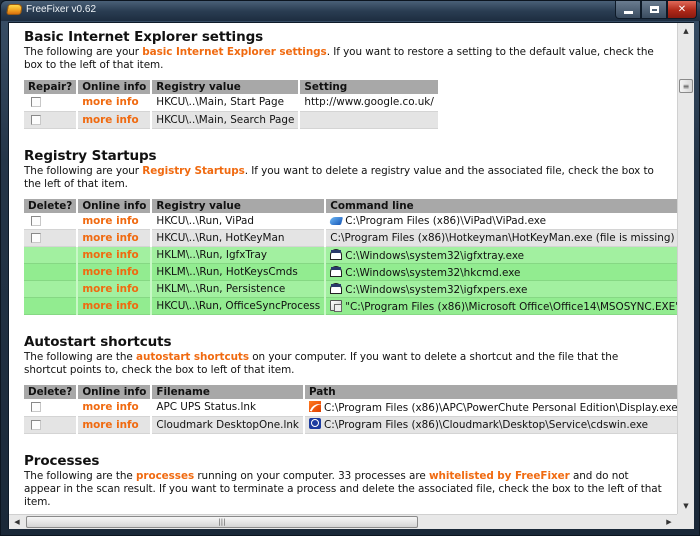  I want to click on scrollbar-corner, so click(685, 521).